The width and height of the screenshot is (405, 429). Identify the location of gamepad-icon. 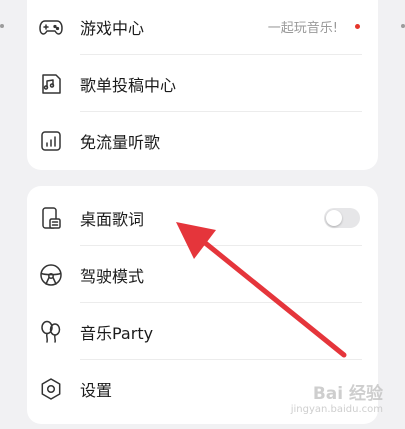
(51, 27).